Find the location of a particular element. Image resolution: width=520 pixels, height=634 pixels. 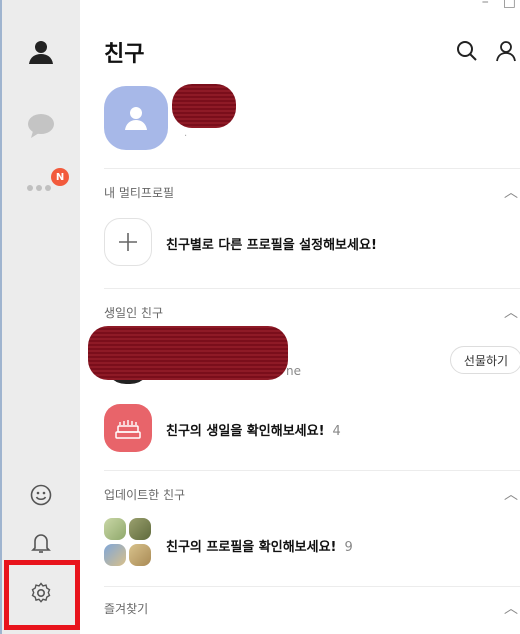

section-title-multi-profile: 내 멀티프로필 is located at coordinates (139, 193).